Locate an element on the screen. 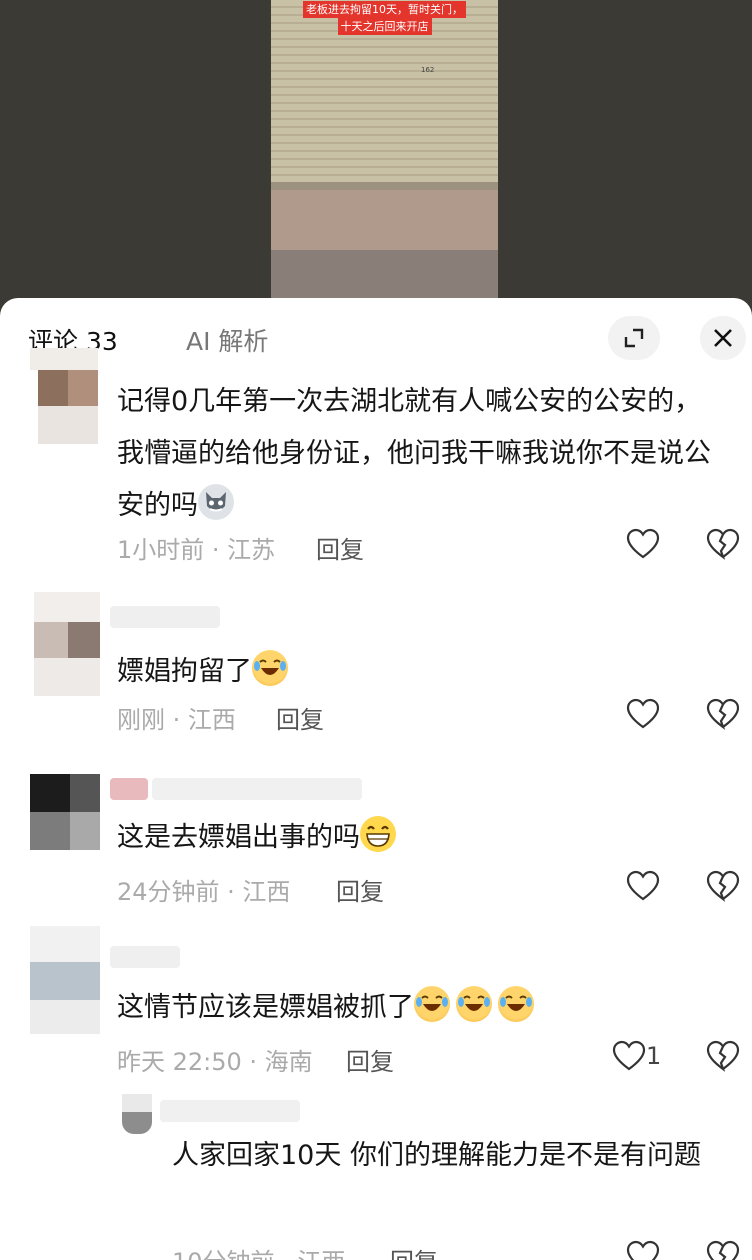 The width and height of the screenshot is (752, 1260). comment-text: 人家回家10天 你们的理解能力是不是有问题 is located at coordinates (452, 1156).